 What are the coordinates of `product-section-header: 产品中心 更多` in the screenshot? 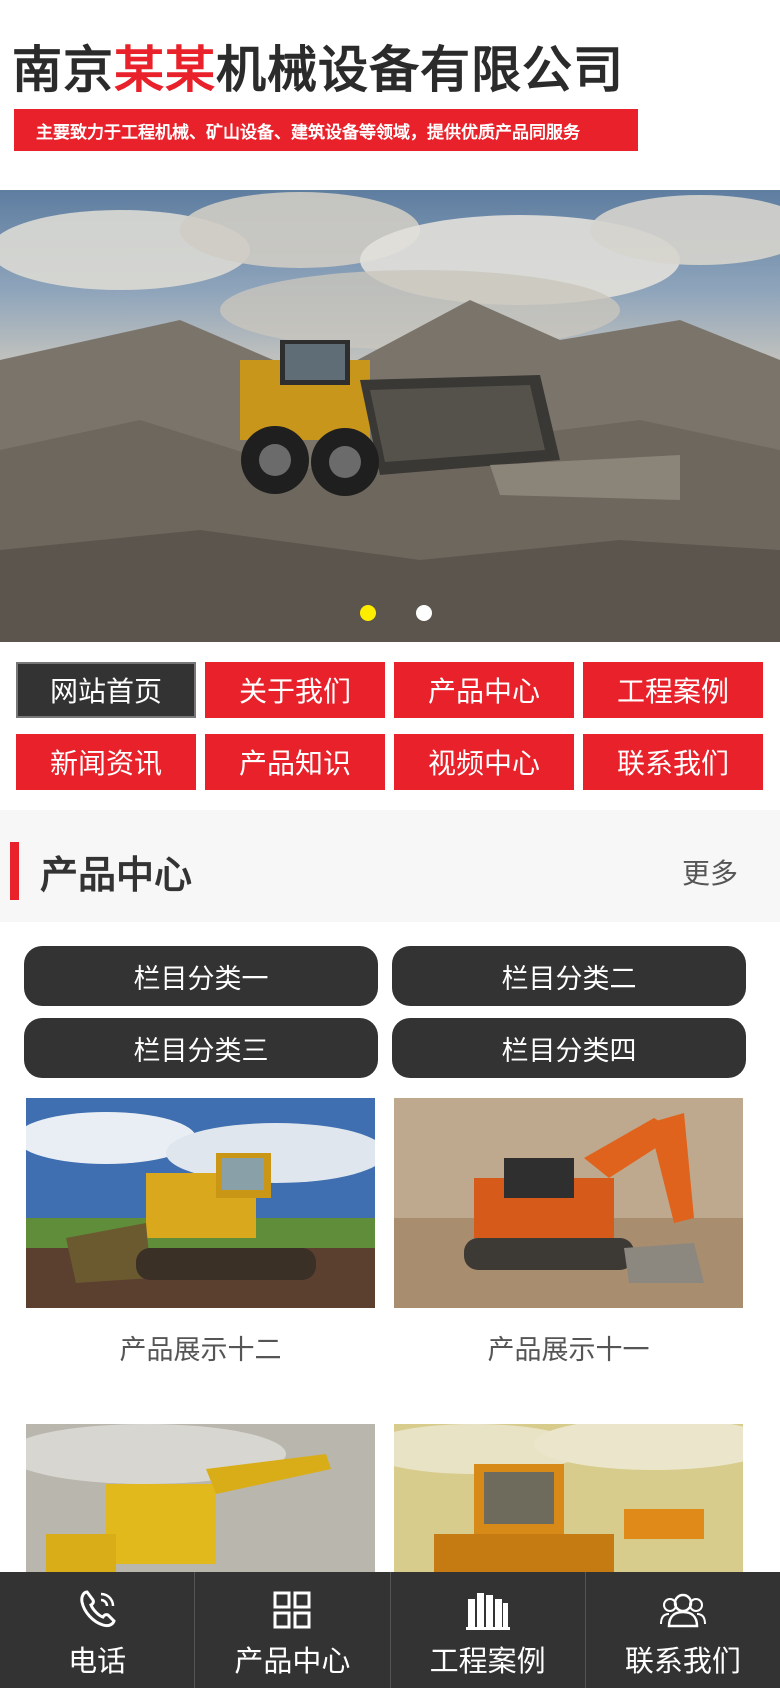 It's located at (390, 866).